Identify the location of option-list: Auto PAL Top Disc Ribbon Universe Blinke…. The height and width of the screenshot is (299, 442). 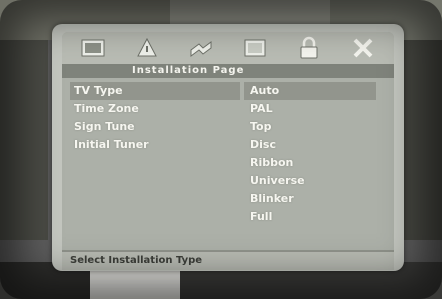
(310, 154).